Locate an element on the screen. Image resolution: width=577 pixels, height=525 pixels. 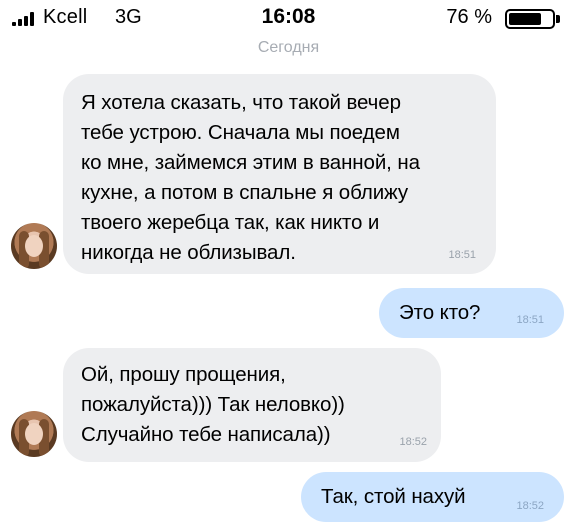
battery-percent: 76 % is located at coordinates (469, 17).